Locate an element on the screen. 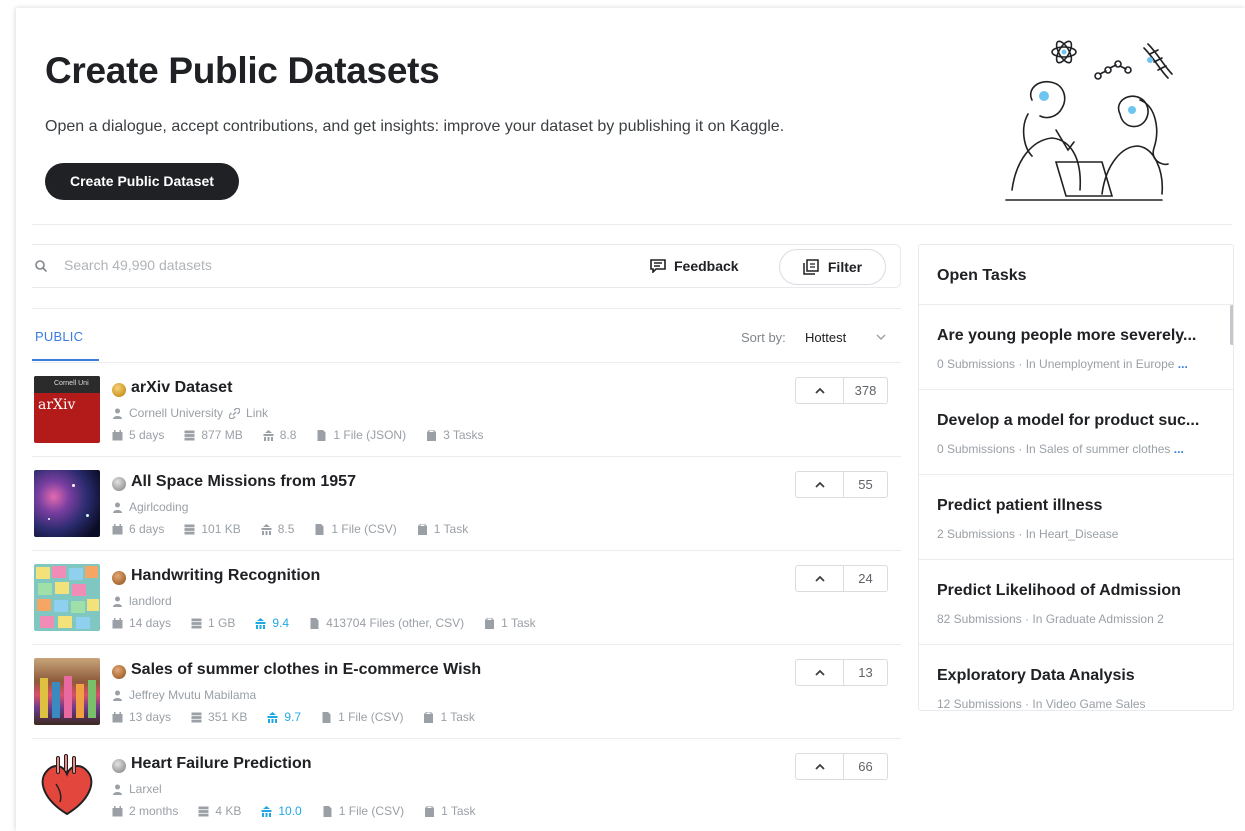 This screenshot has width=1245, height=831. feedback-button: Feedback is located at coordinates (694, 266).